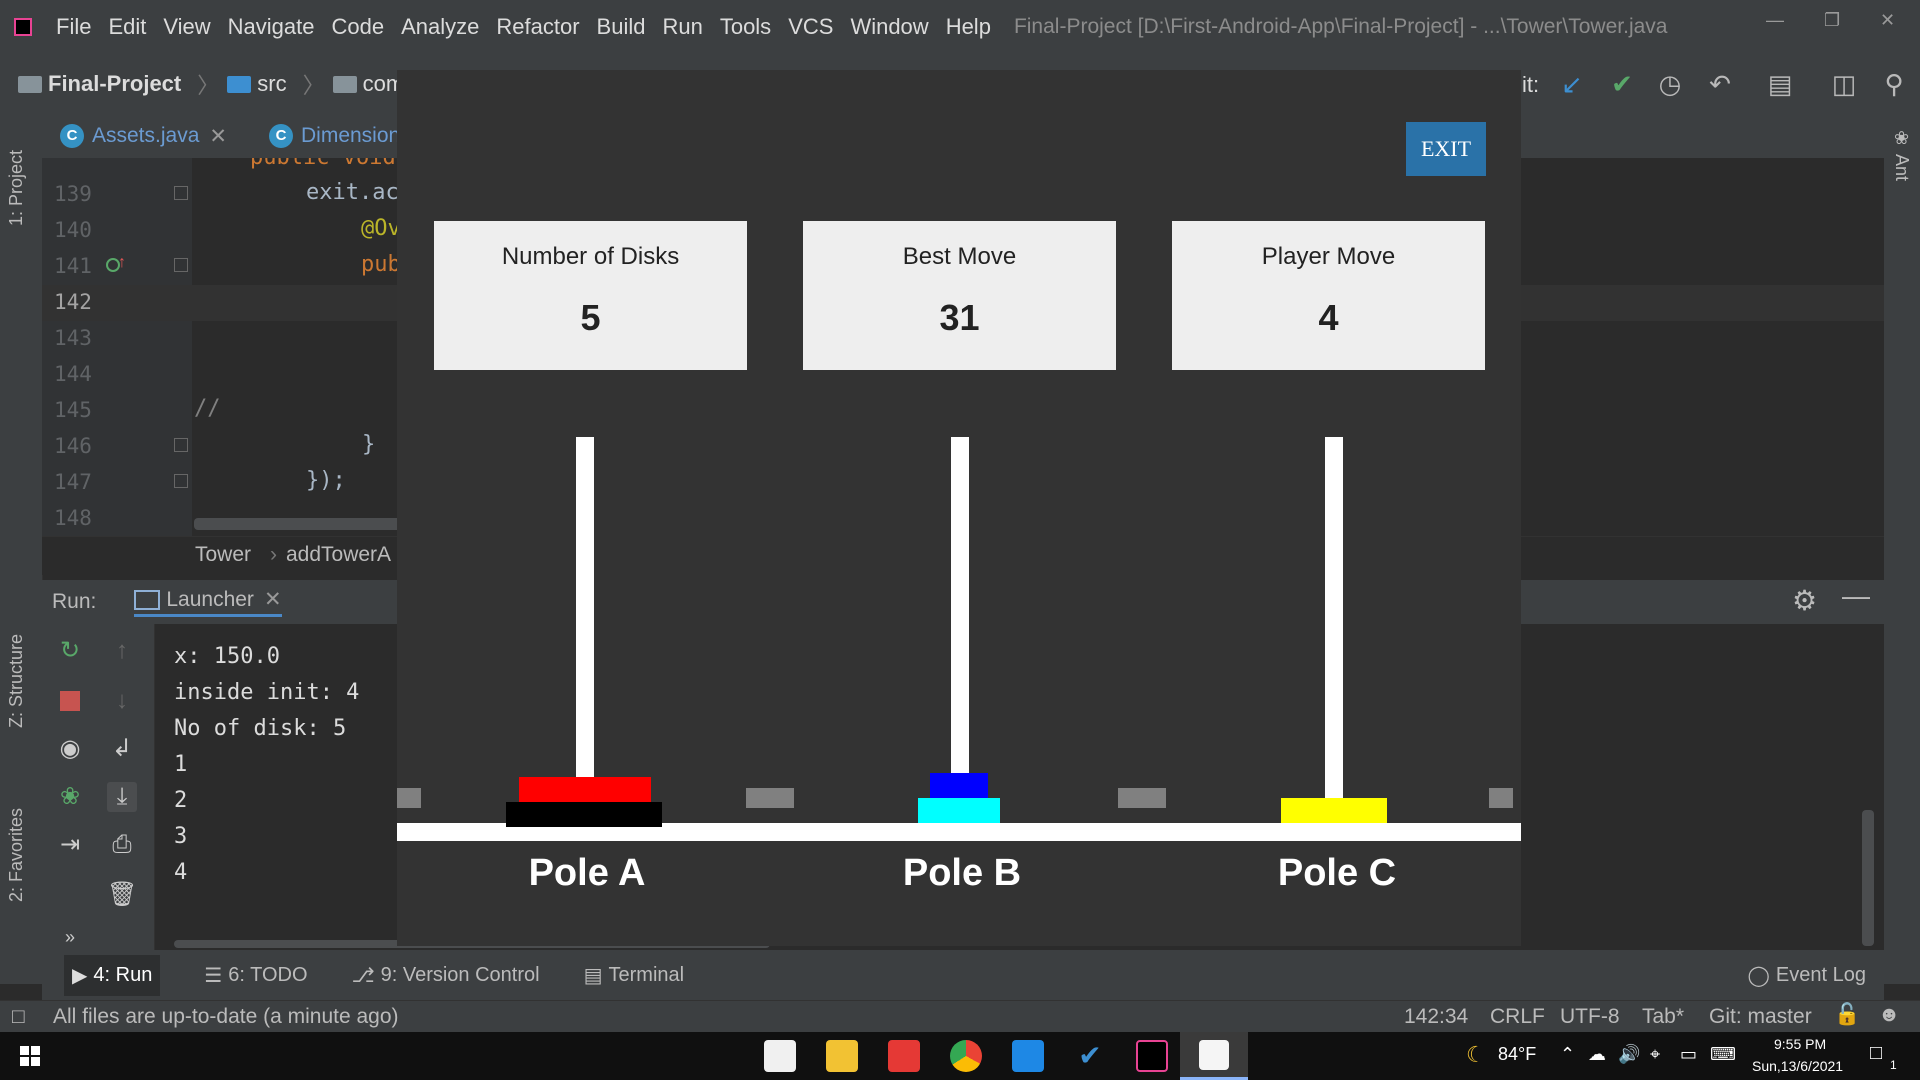 The height and width of the screenshot is (1080, 1920). What do you see at coordinates (70, 749) in the screenshot?
I see `camera-icon: ◉` at bounding box center [70, 749].